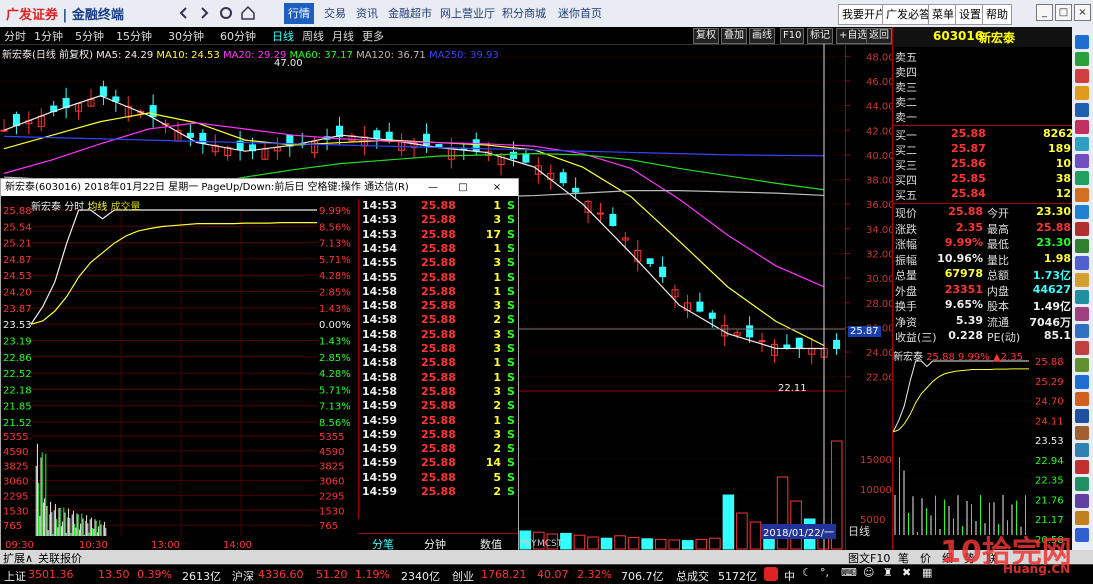 This screenshot has width=1093, height=584. Describe the element at coordinates (1082, 42) in the screenshot. I see `add-icon` at that location.